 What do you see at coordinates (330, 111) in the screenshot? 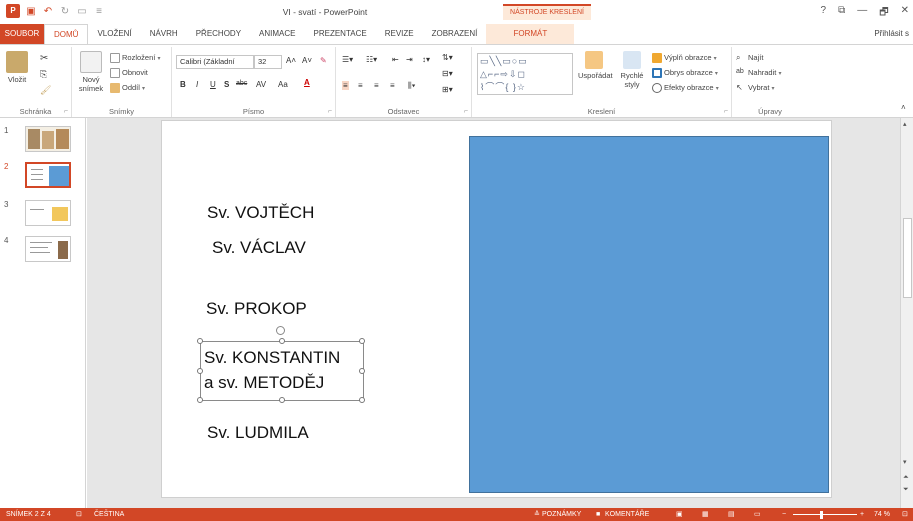
I see `font-launcher-icon: ⌐` at bounding box center [330, 111].